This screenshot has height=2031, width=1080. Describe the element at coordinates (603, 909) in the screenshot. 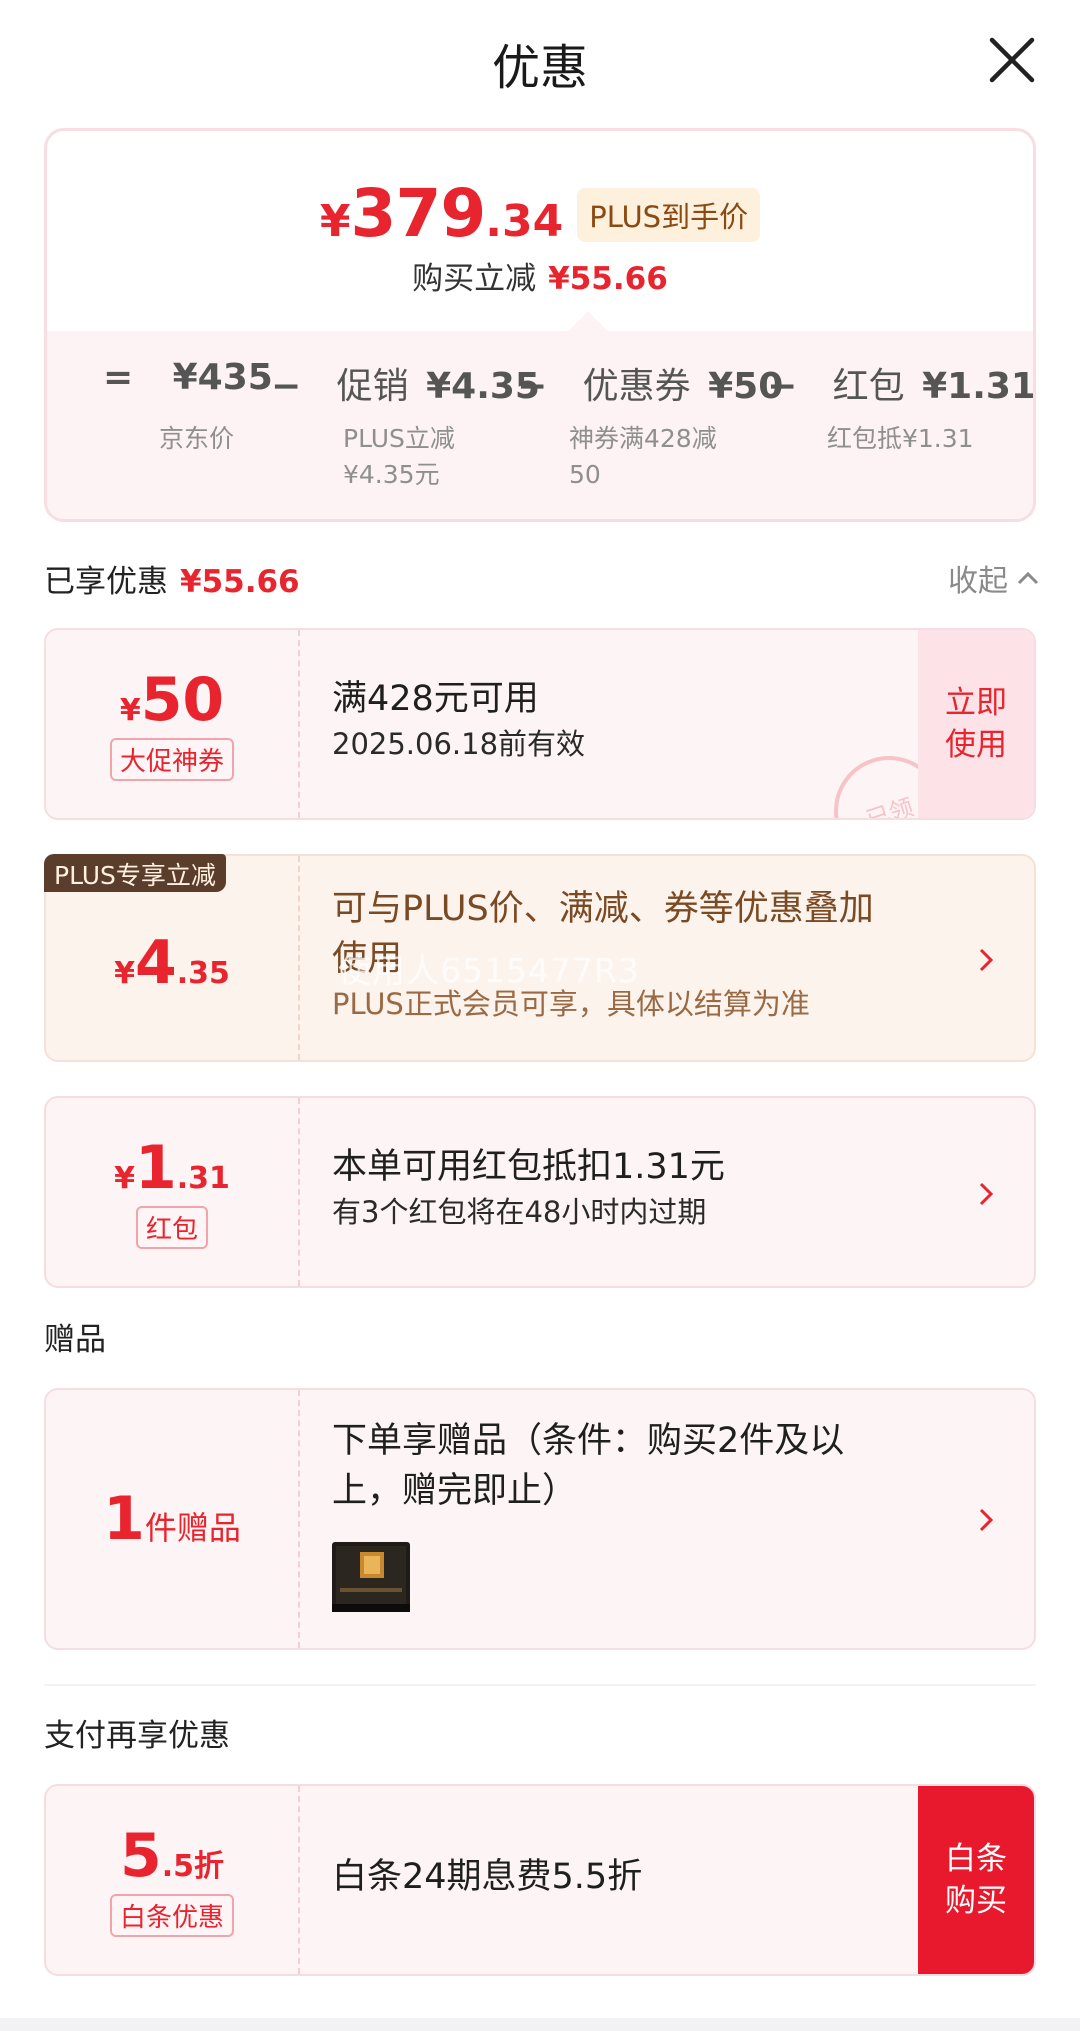

I see `plus-description-1: 可与PLUS价、满减、券等优惠叠加` at that location.